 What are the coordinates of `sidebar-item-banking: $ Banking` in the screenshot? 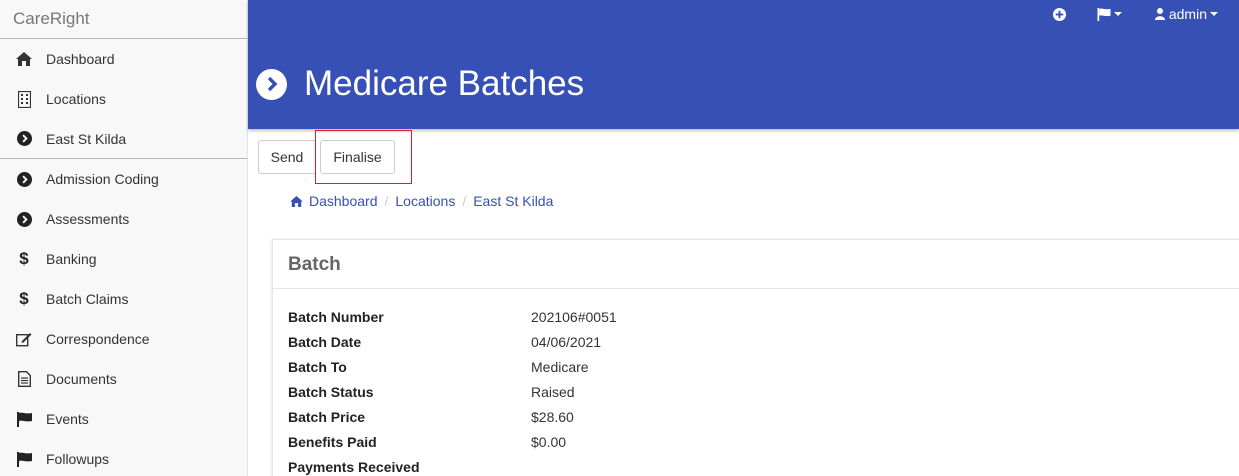 It's located at (123, 259).